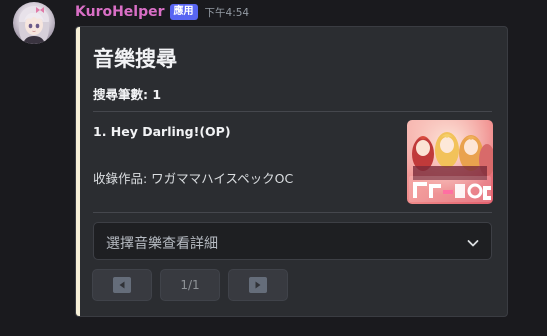 This screenshot has height=336, width=547. I want to click on timestamp: 下午4:54, so click(227, 12).